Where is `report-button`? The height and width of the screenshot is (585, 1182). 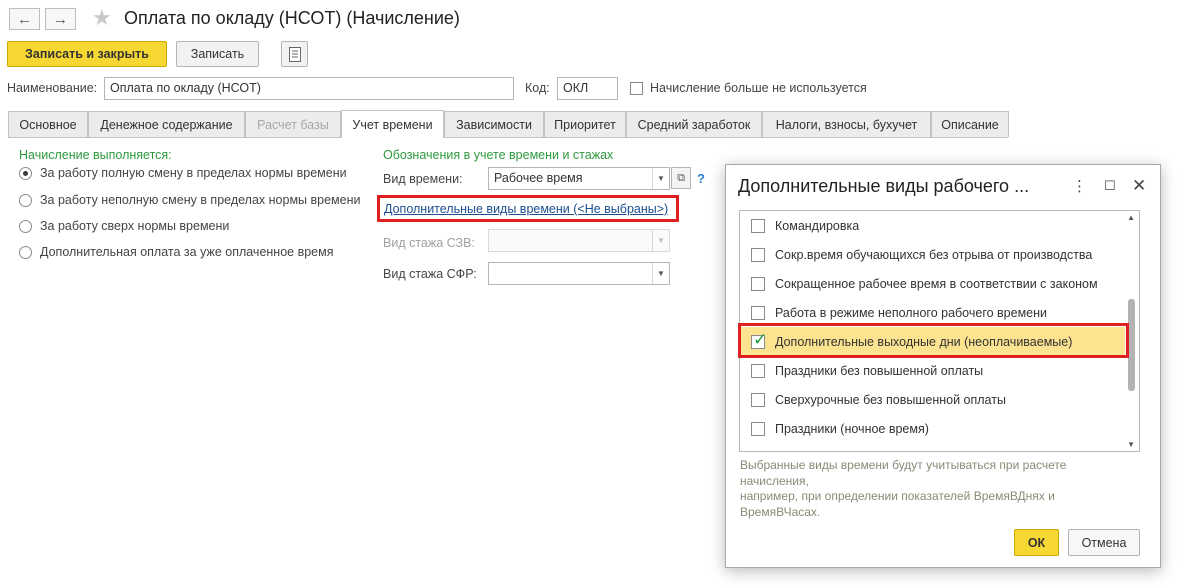 report-button is located at coordinates (294, 54).